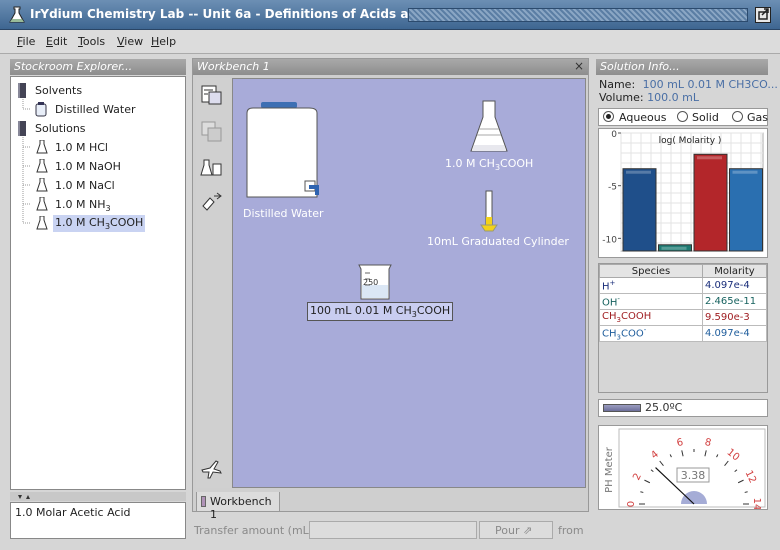  What do you see at coordinates (96, 91) in the screenshot?
I see `tree-node-solvents: Solvents` at bounding box center [96, 91].